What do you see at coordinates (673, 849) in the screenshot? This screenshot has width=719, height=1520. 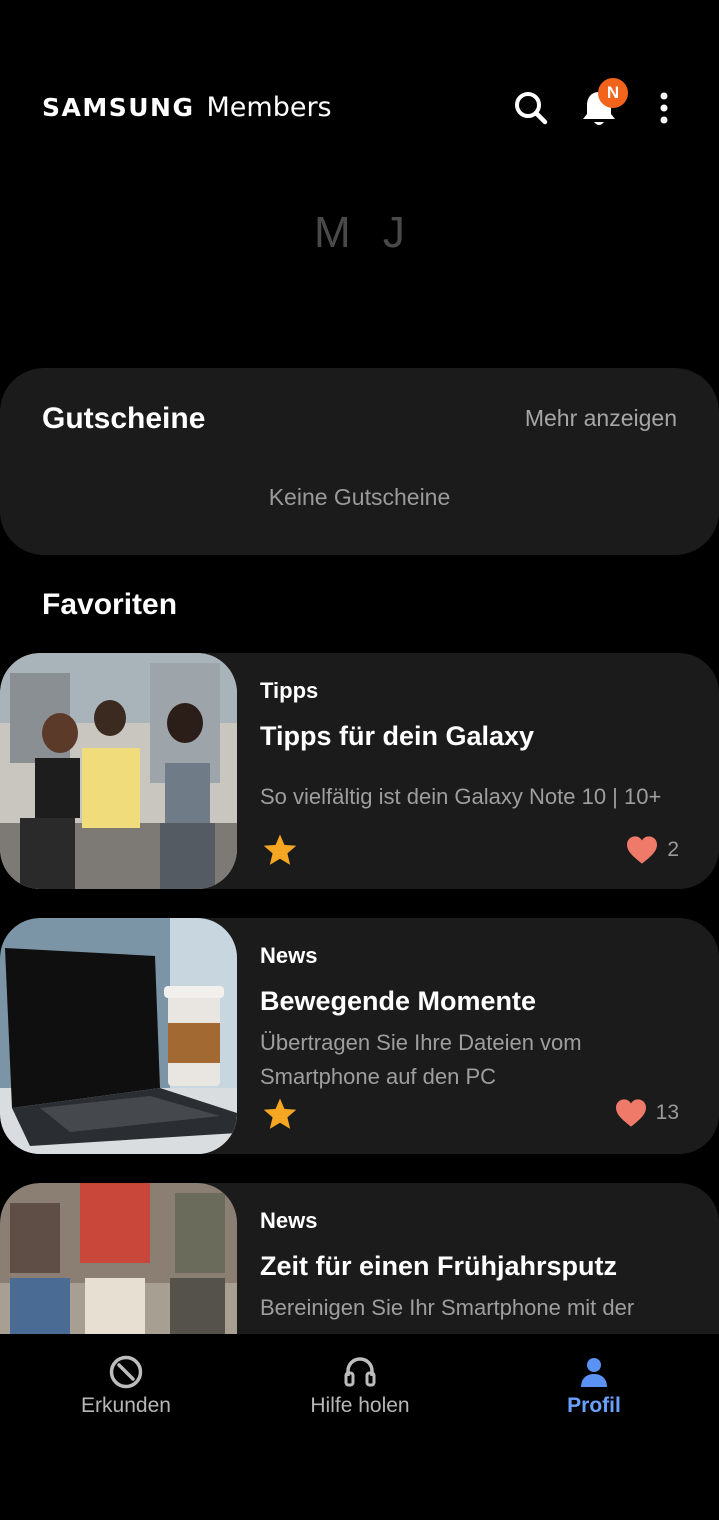 I see `likes-count: 2` at bounding box center [673, 849].